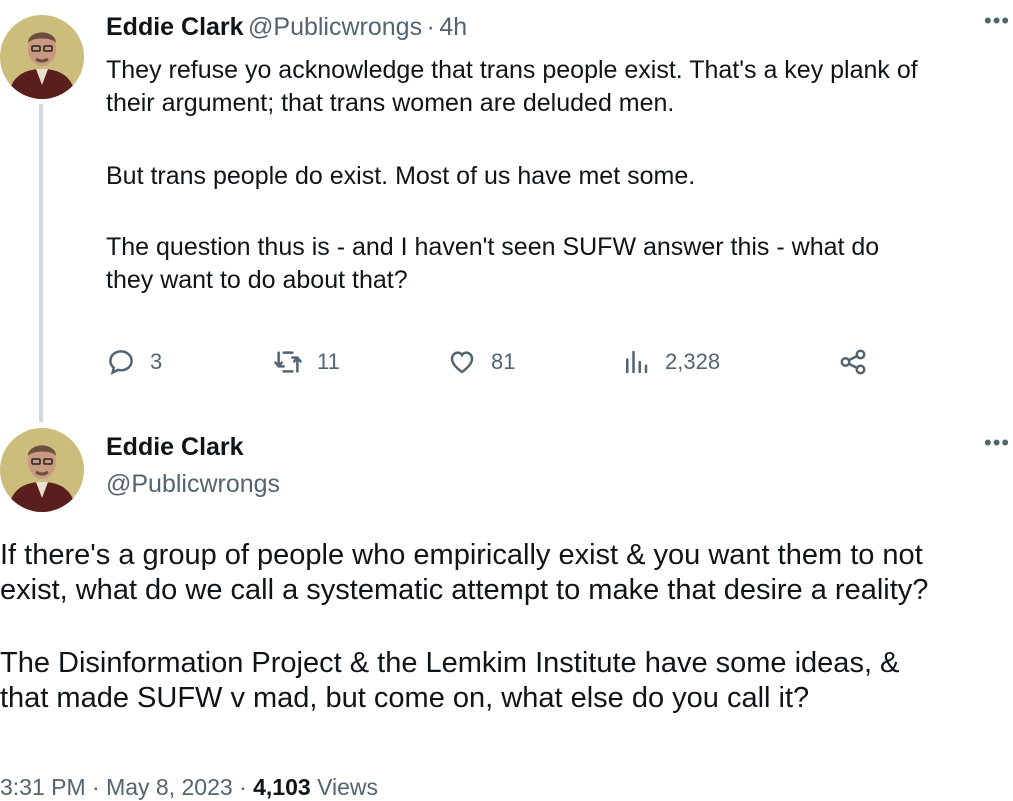  I want to click on views-button: 2,328, so click(670, 362).